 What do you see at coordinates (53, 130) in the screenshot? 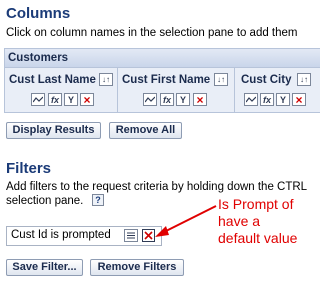
I see `display-results-button: Display Results` at bounding box center [53, 130].